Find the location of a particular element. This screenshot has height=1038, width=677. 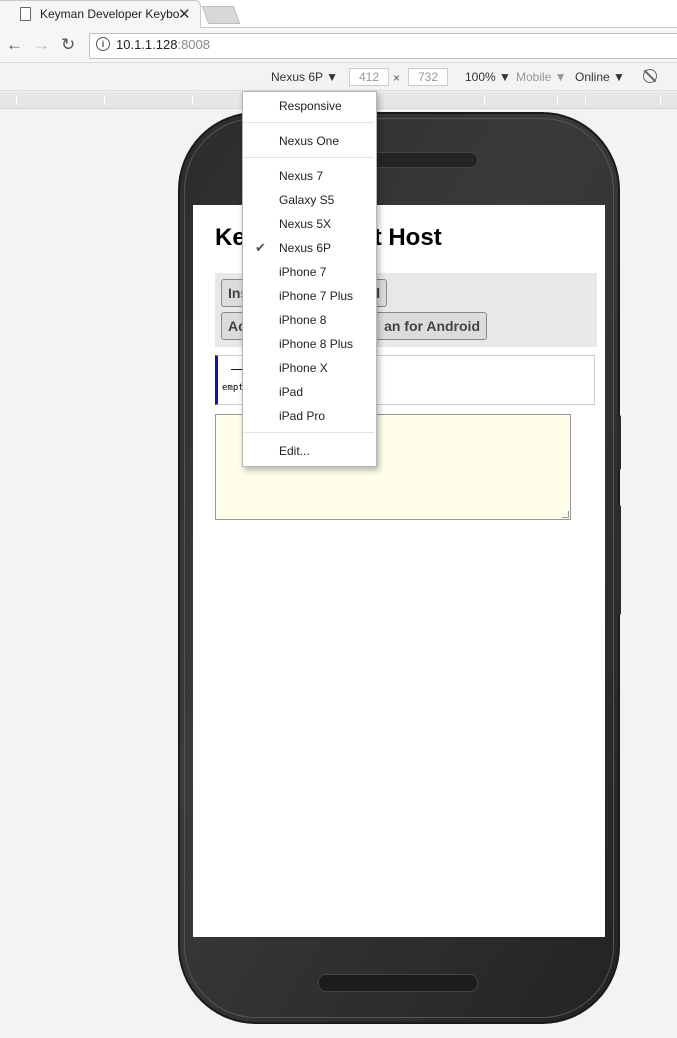

url-text: 10.1.1.128:8008 is located at coordinates (163, 44).